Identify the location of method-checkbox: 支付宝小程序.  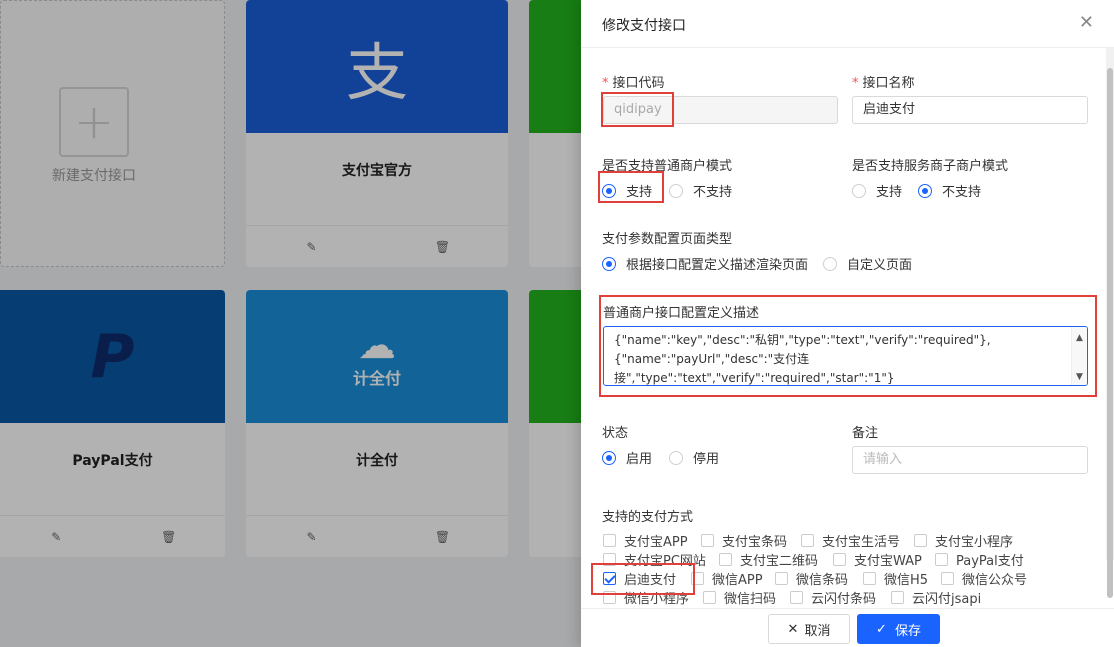
(963, 540).